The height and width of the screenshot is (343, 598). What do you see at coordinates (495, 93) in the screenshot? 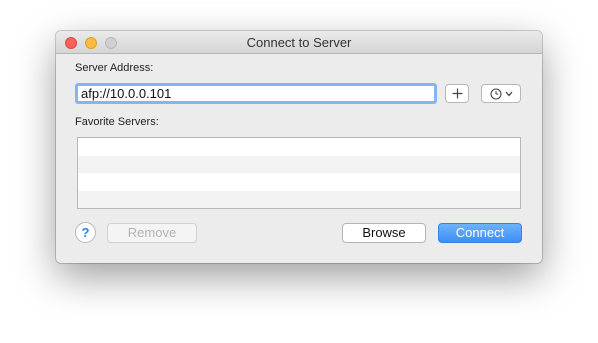
I see `clock-icon` at bounding box center [495, 93].